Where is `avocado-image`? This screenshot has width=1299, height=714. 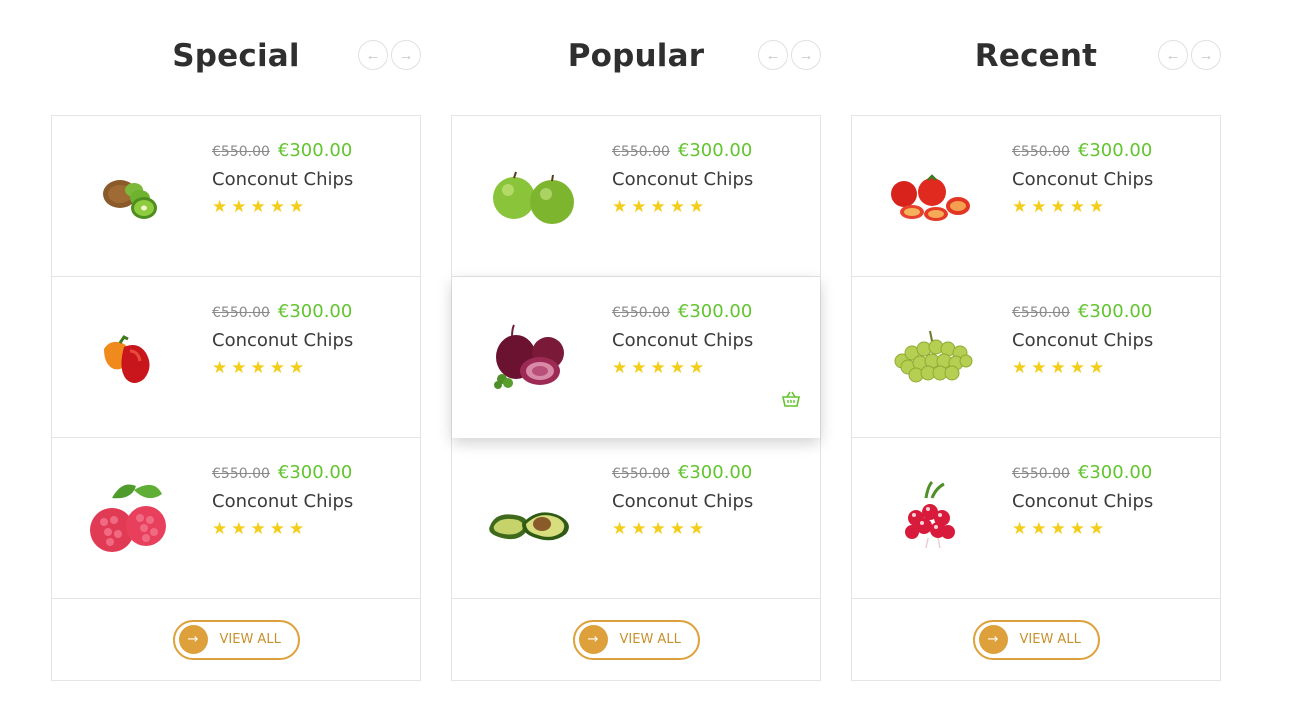
avocado-image is located at coordinates (532, 518).